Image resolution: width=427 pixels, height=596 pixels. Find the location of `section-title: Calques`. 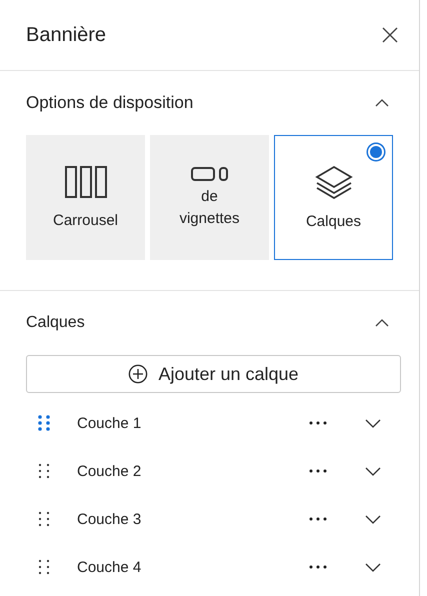

section-title: Calques is located at coordinates (55, 323).